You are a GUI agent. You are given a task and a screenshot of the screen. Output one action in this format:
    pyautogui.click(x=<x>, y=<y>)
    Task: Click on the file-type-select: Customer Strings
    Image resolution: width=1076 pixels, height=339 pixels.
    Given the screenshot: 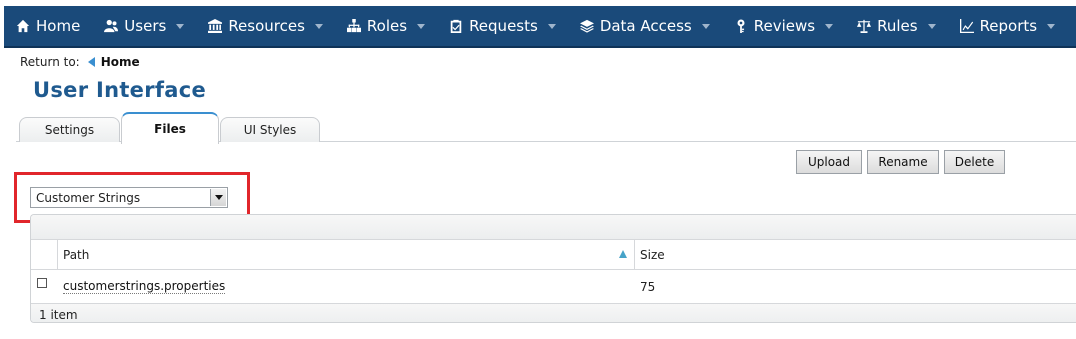 What is the action you would take?
    pyautogui.click(x=129, y=197)
    